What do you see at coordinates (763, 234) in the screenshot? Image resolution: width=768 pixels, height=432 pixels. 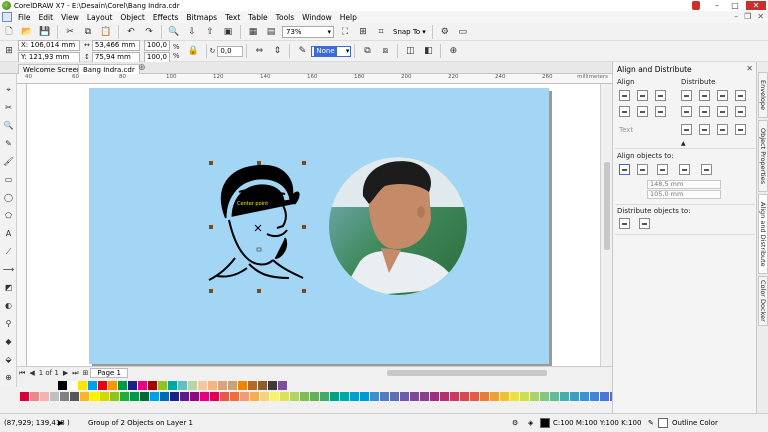 I see `tab-align-distribute: Align and Distribute` at bounding box center [763, 234].